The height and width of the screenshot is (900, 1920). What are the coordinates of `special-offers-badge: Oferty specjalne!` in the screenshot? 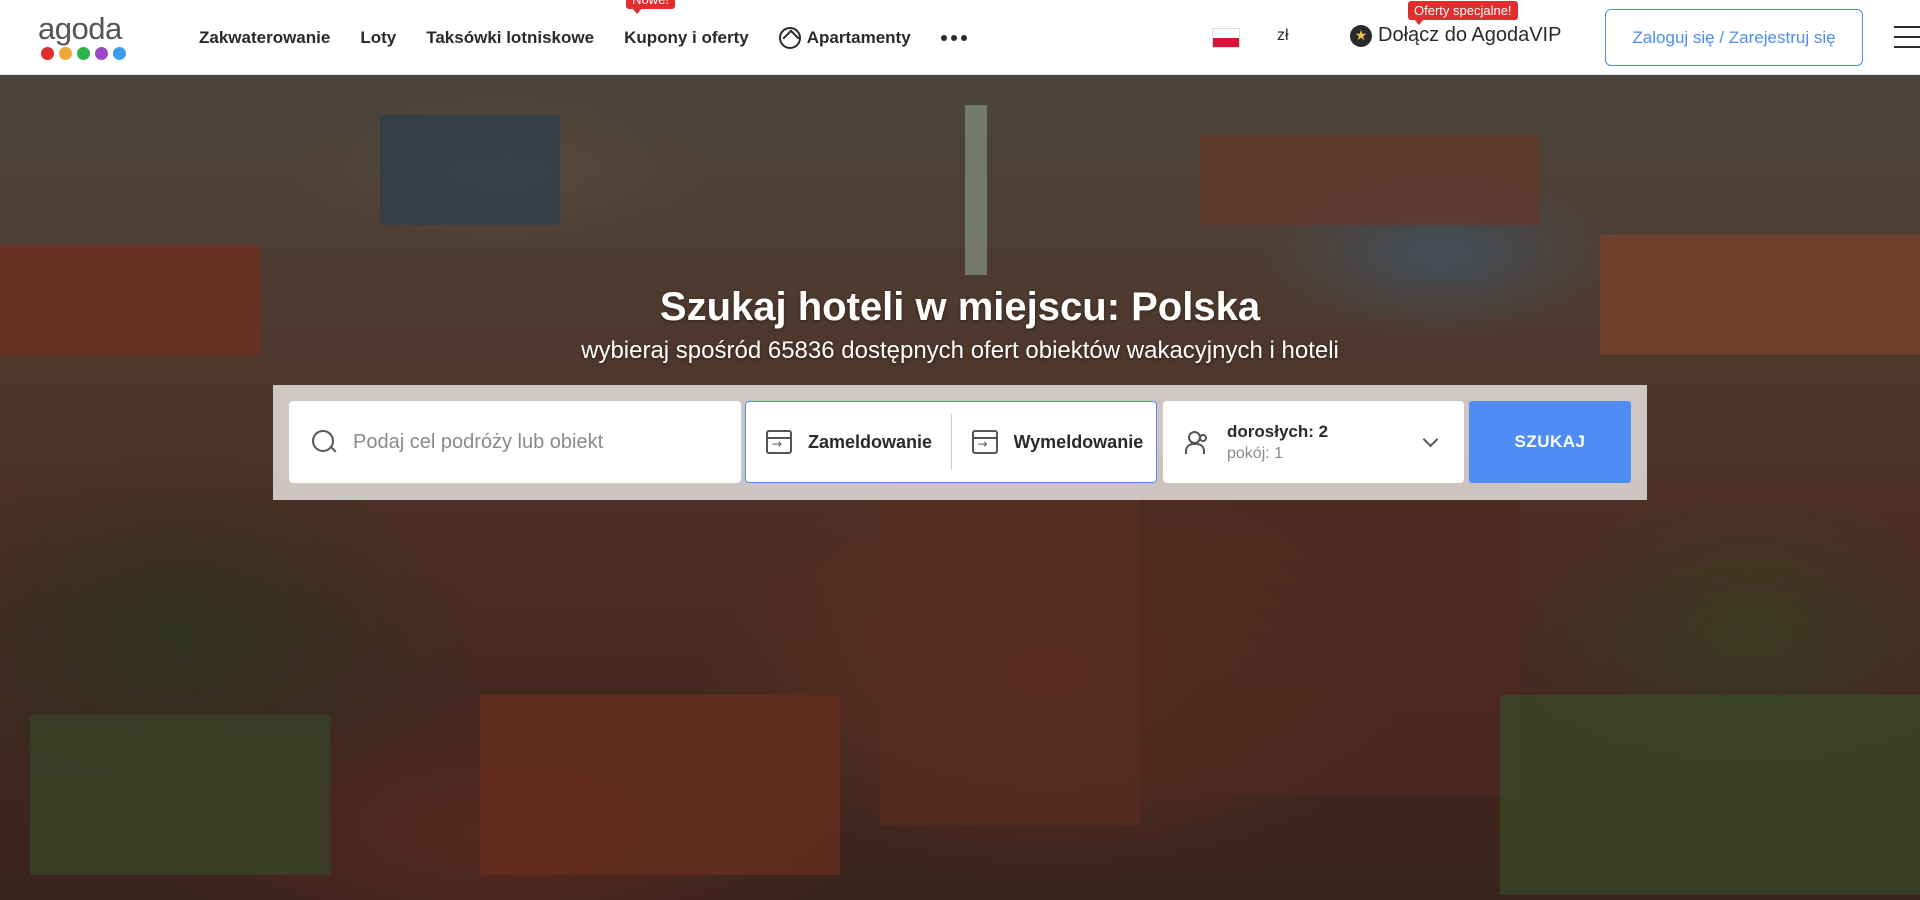 It's located at (1463, 13).